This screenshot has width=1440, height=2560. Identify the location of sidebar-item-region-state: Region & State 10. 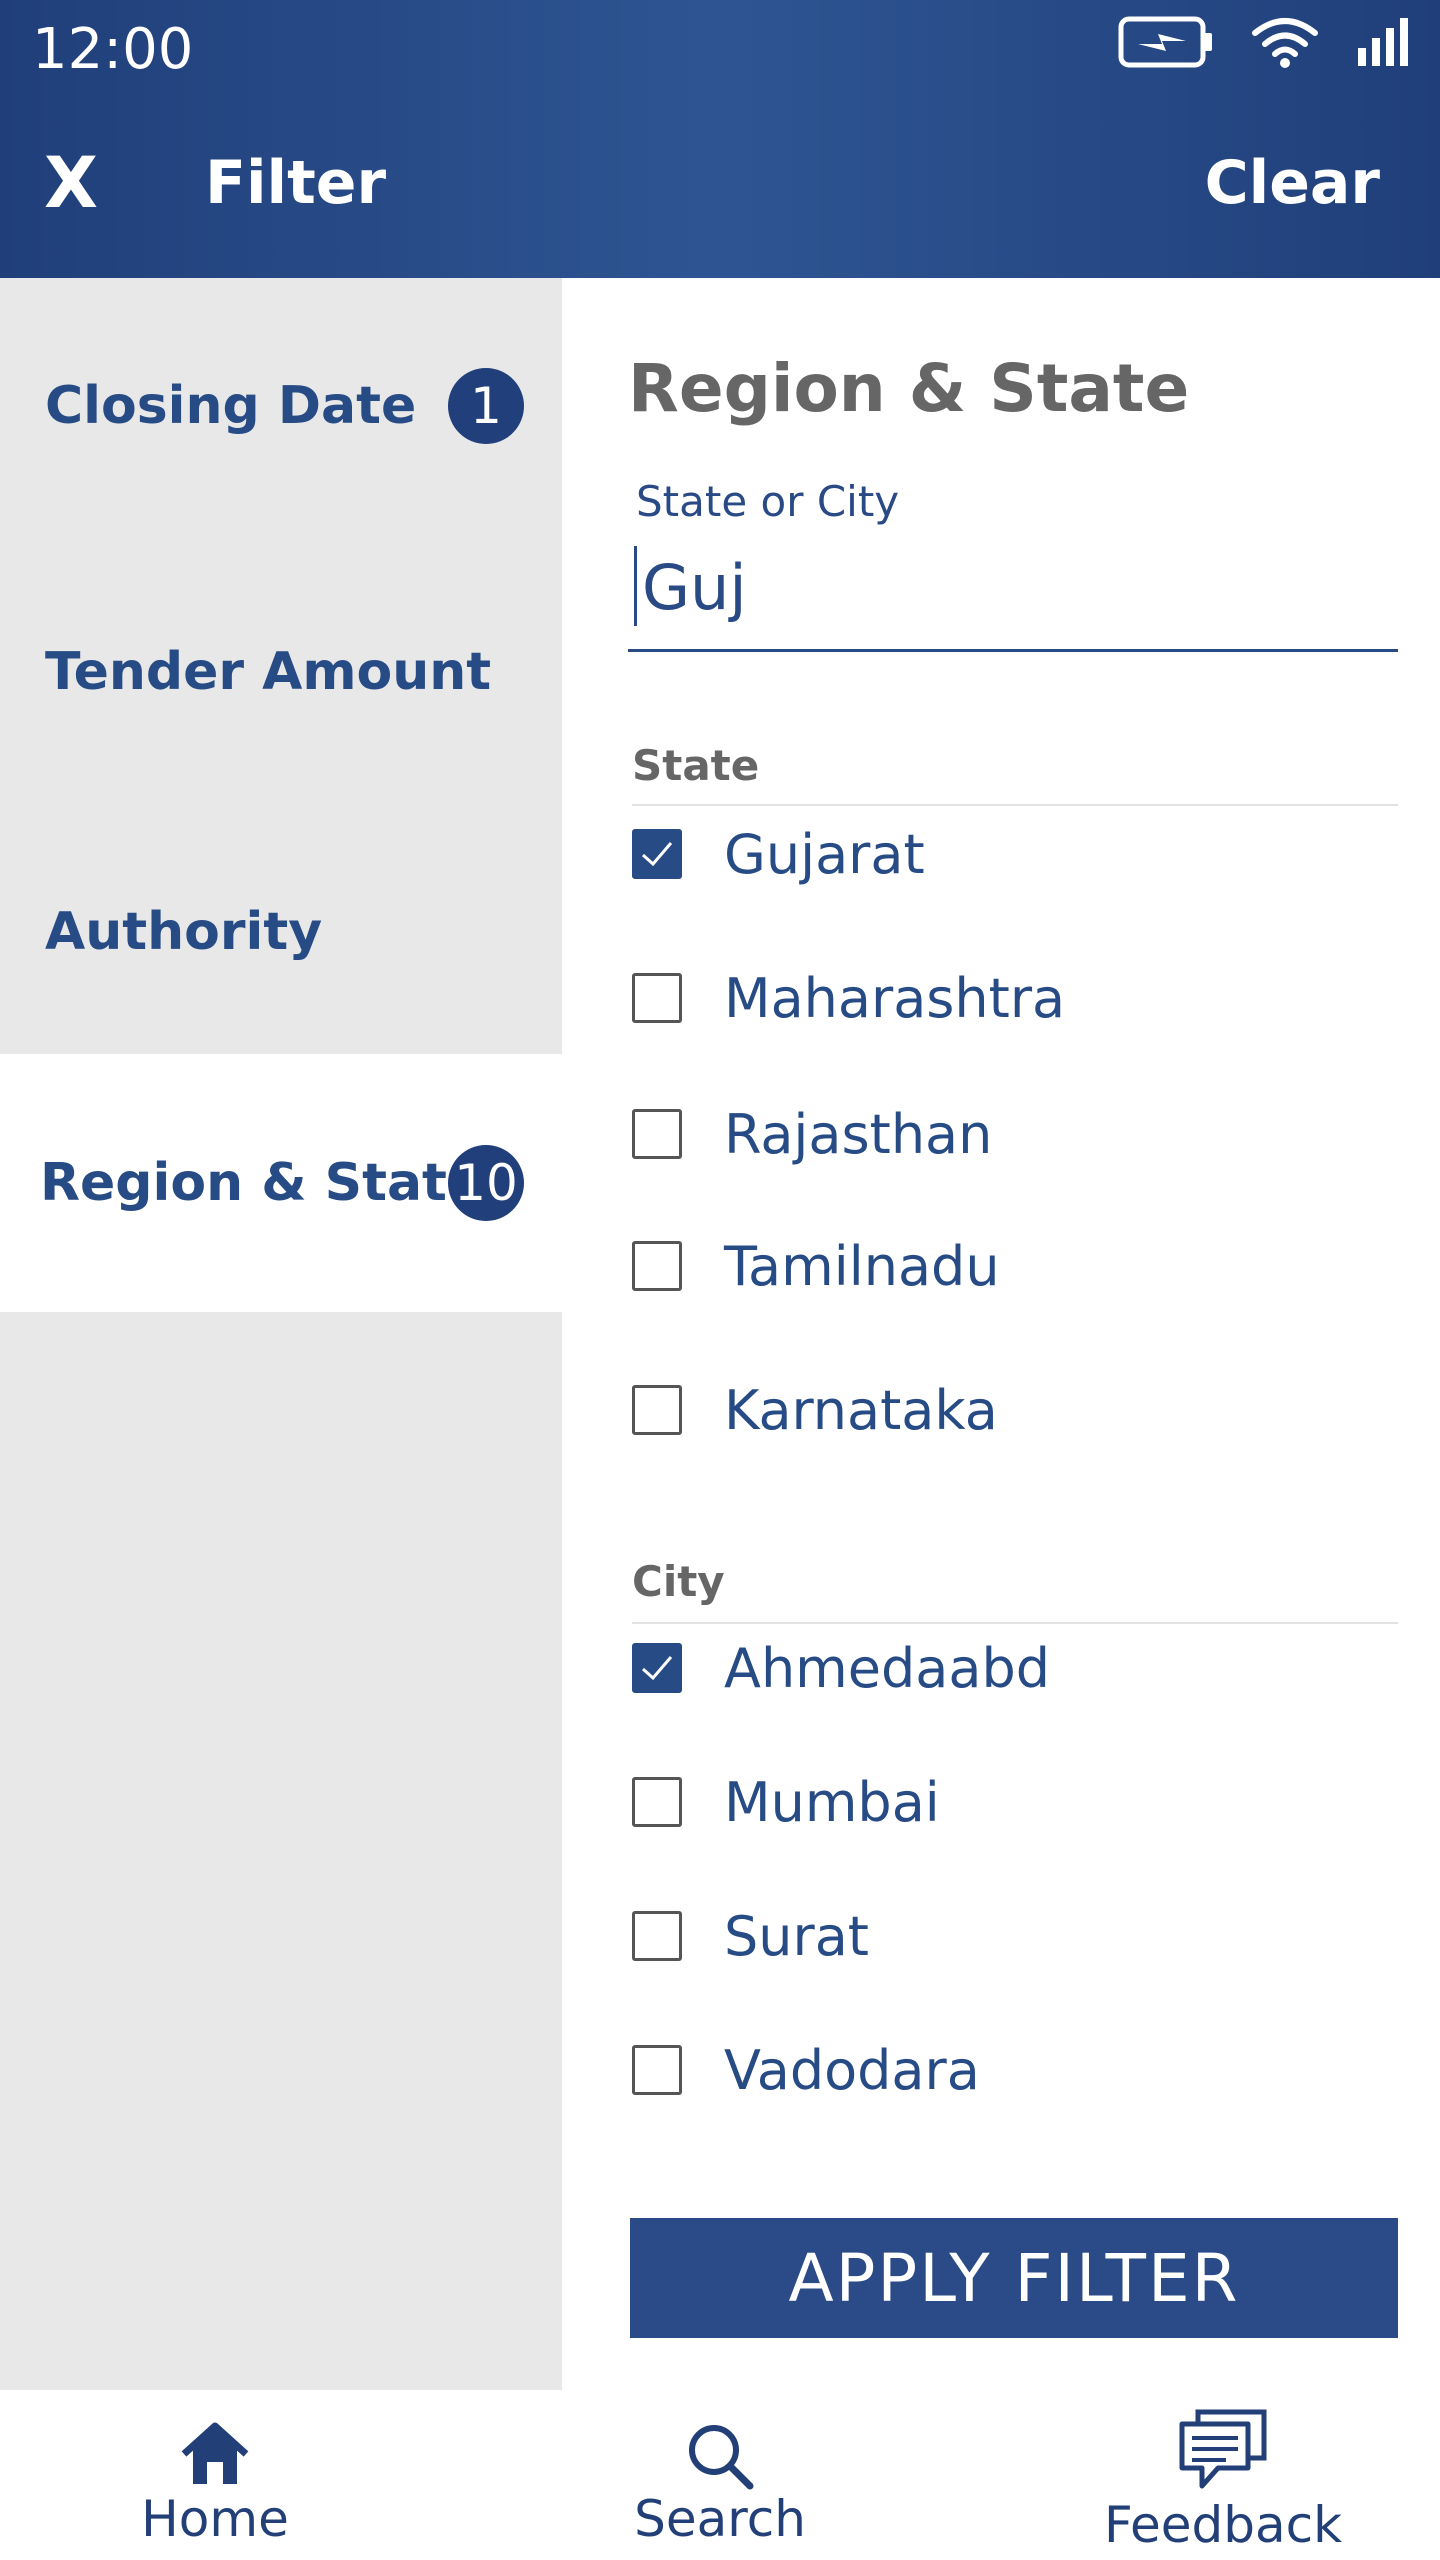
(281, 1183).